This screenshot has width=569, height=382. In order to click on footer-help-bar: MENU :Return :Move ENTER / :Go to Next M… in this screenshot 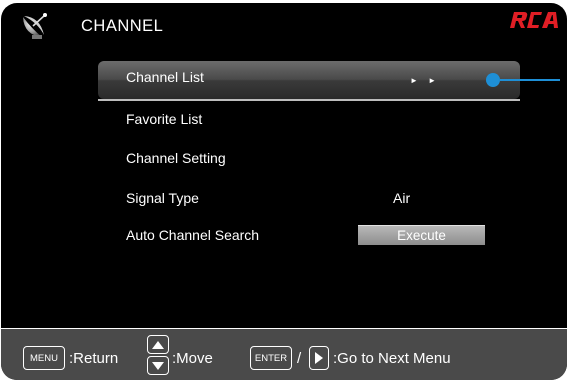, I will do `click(284, 354)`.